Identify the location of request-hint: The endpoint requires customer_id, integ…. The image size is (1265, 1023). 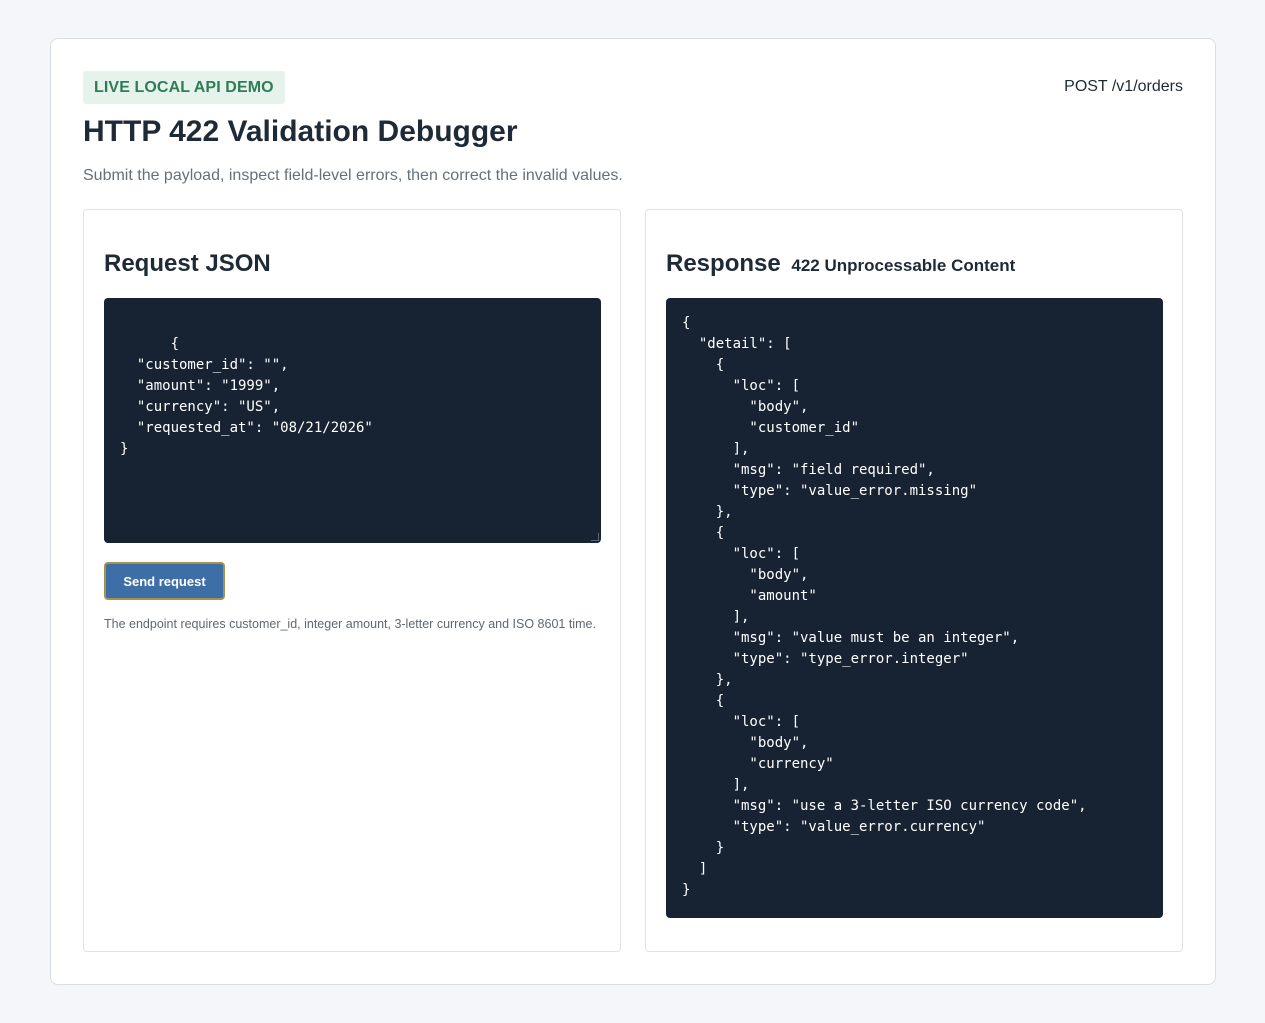
(350, 624).